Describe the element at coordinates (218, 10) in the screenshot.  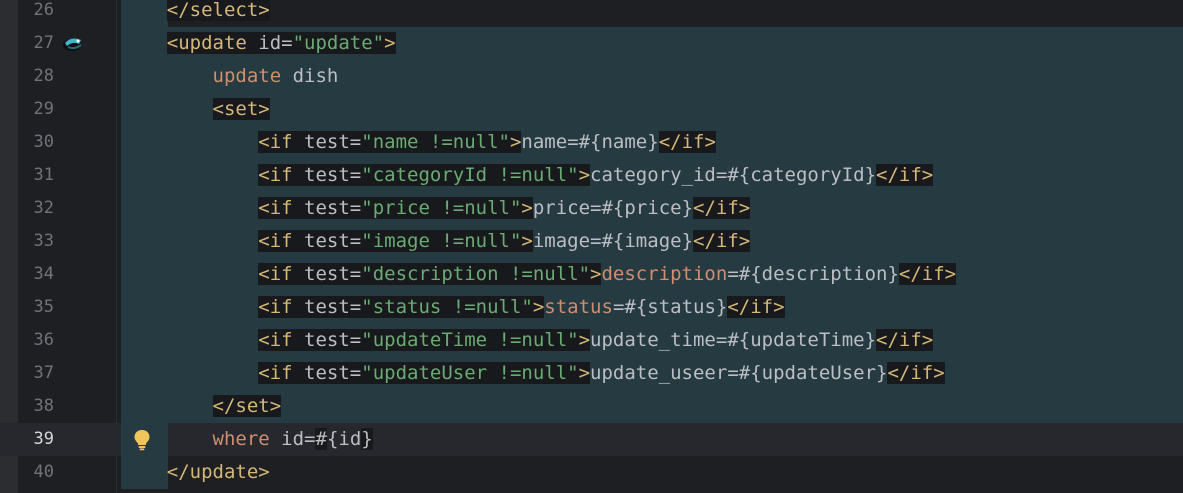
I see `code-token: </select>` at that location.